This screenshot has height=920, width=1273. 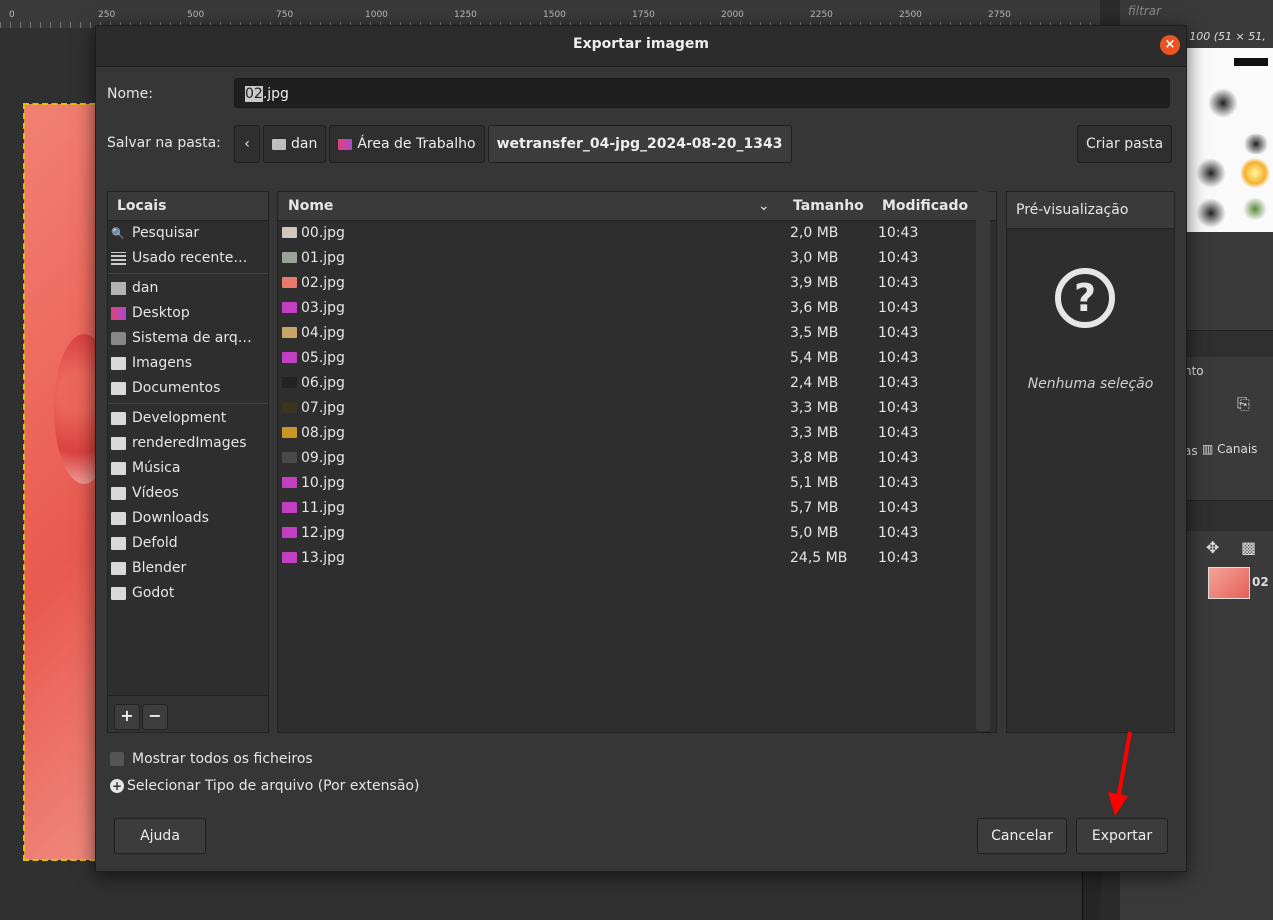 What do you see at coordinates (637, 358) in the screenshot?
I see `file-row: 05.jpg 5,4 MB 10:43` at bounding box center [637, 358].